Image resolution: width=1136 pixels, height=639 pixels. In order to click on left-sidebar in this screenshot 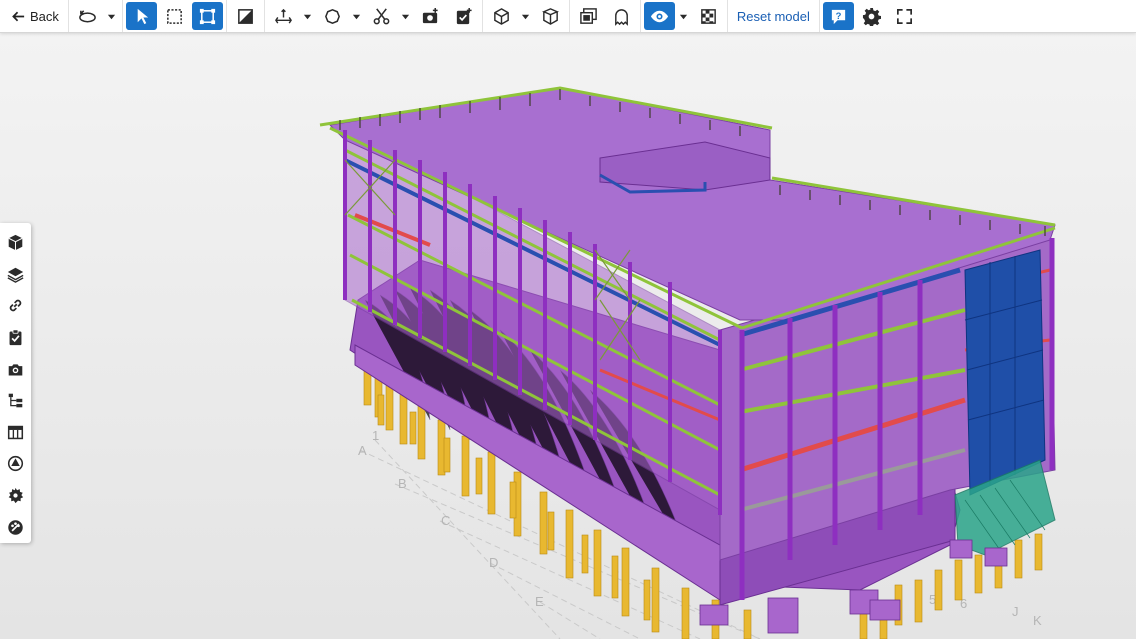, I will do `click(15, 383)`.